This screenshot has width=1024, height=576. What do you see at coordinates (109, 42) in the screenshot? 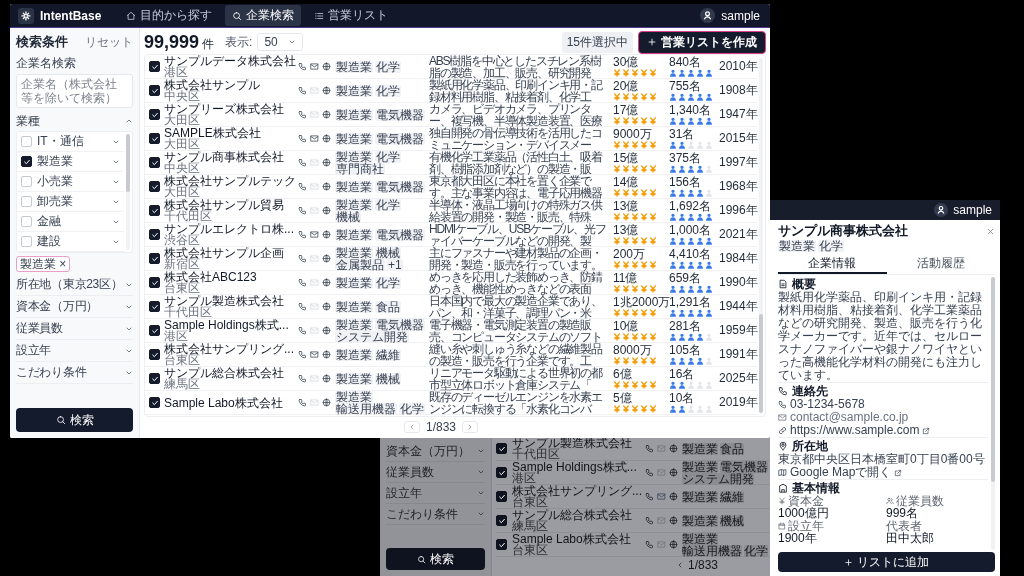
I see `reset-link: リセット` at bounding box center [109, 42].